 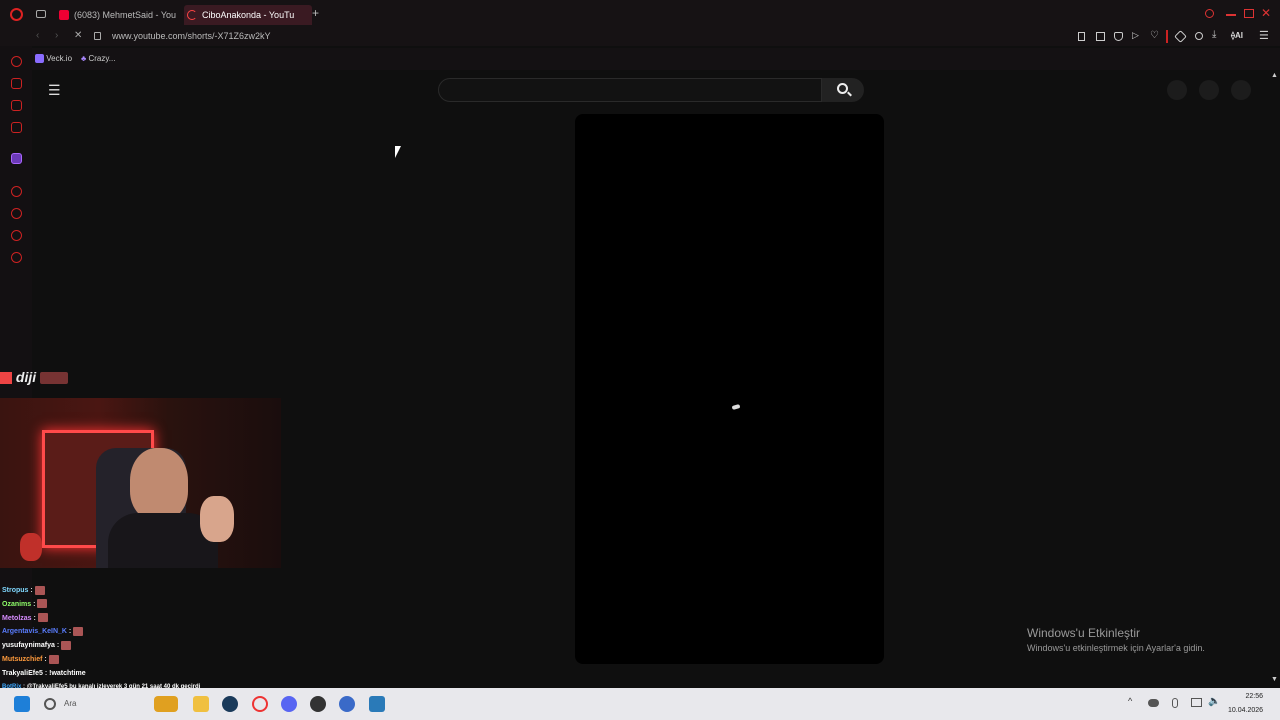 I want to click on widget-tiger-icon, so click(x=166, y=704).